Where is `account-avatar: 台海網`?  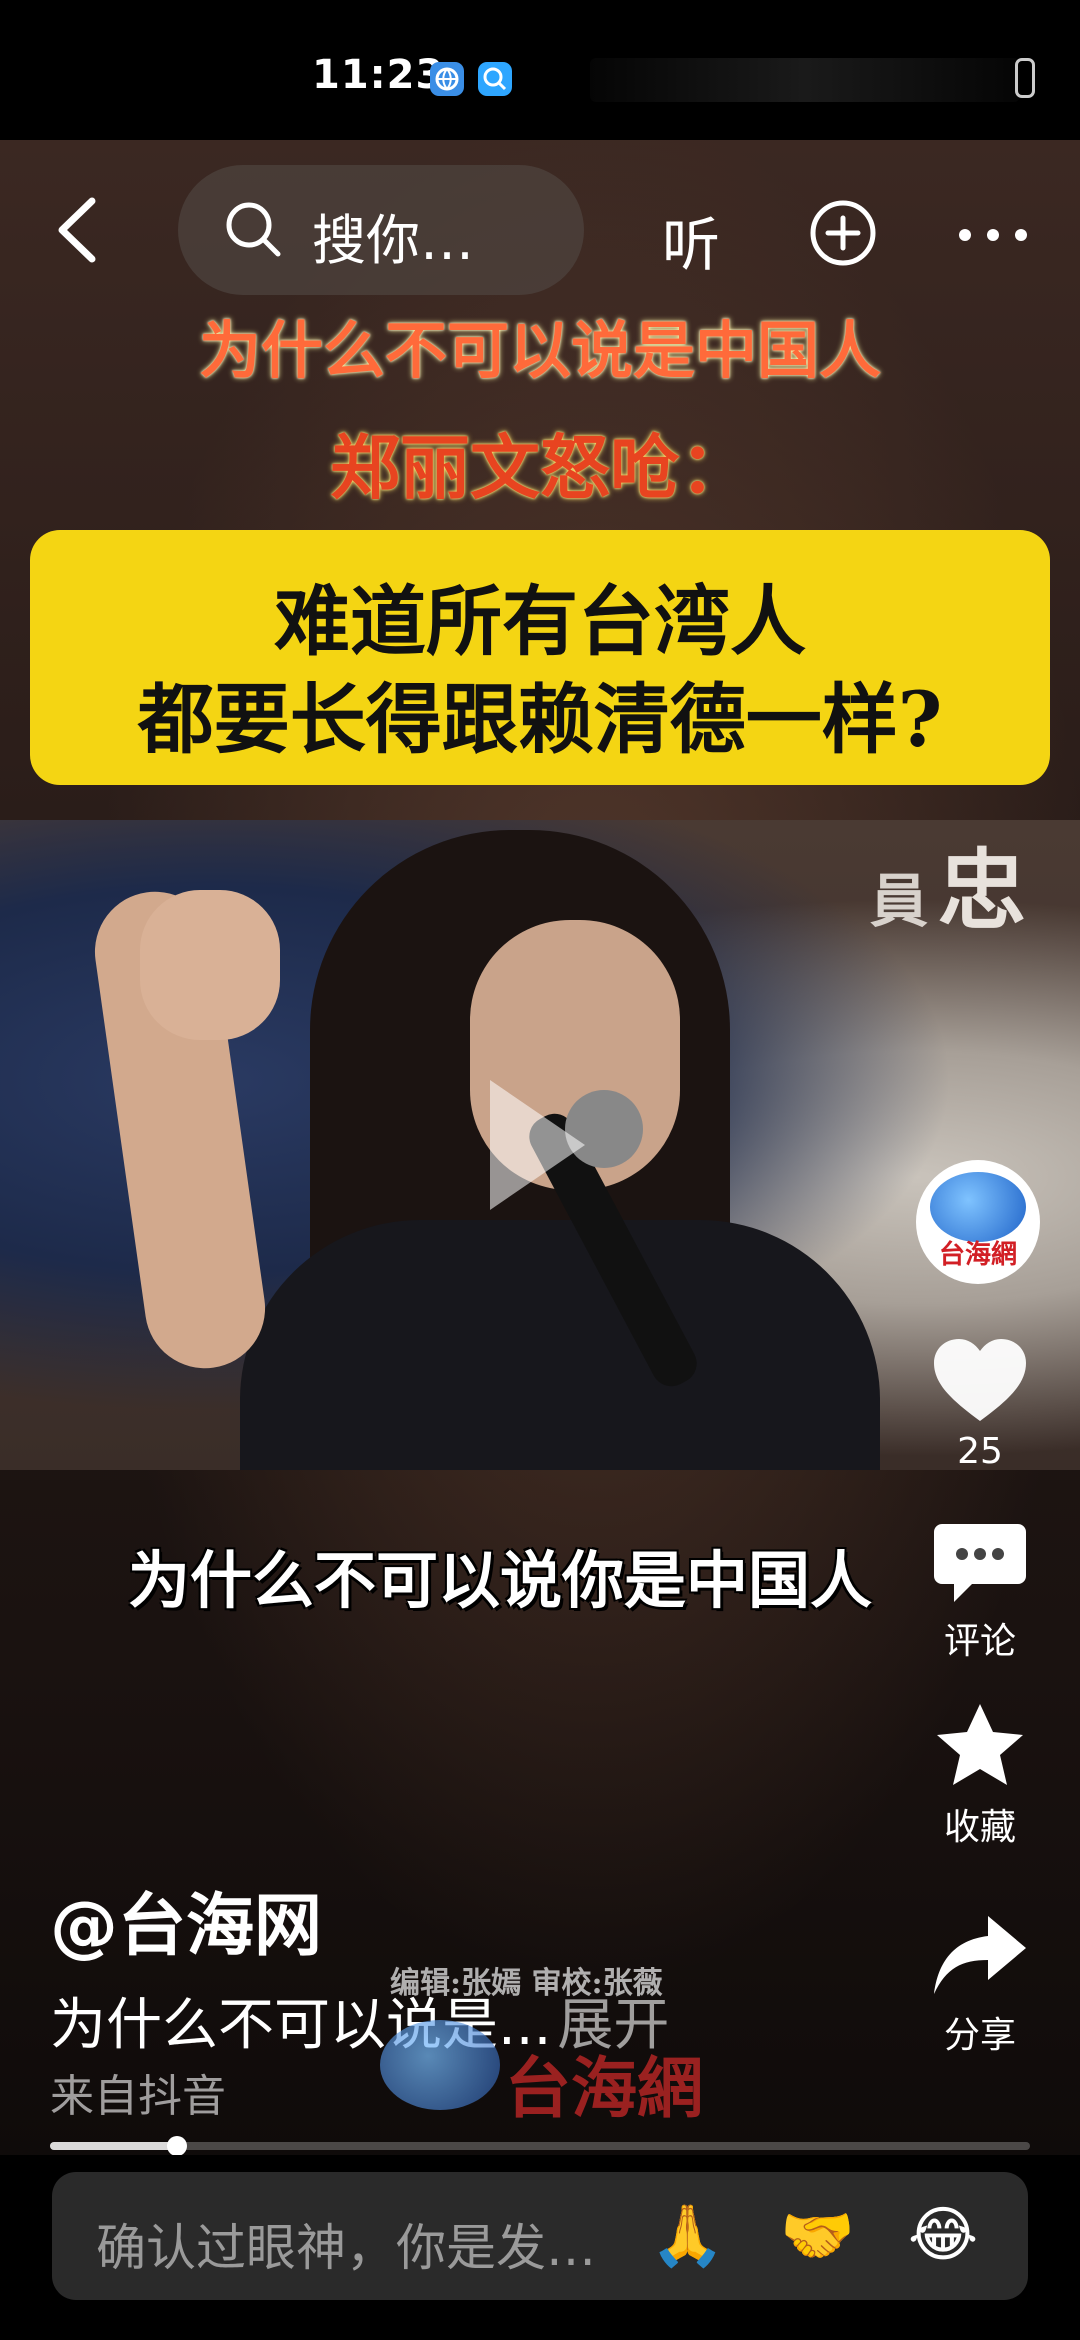 account-avatar: 台海網 is located at coordinates (978, 1222).